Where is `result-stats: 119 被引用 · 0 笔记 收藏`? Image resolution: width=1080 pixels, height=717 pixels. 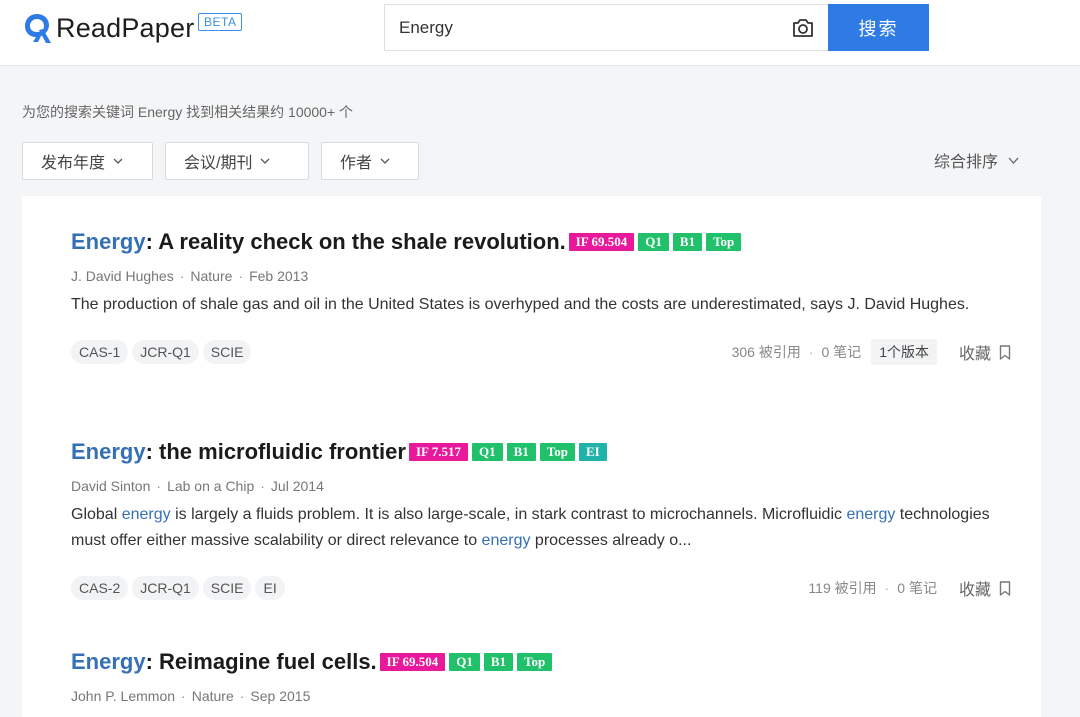
result-stats: 119 被引用 · 0 笔记 收藏 is located at coordinates (909, 588).